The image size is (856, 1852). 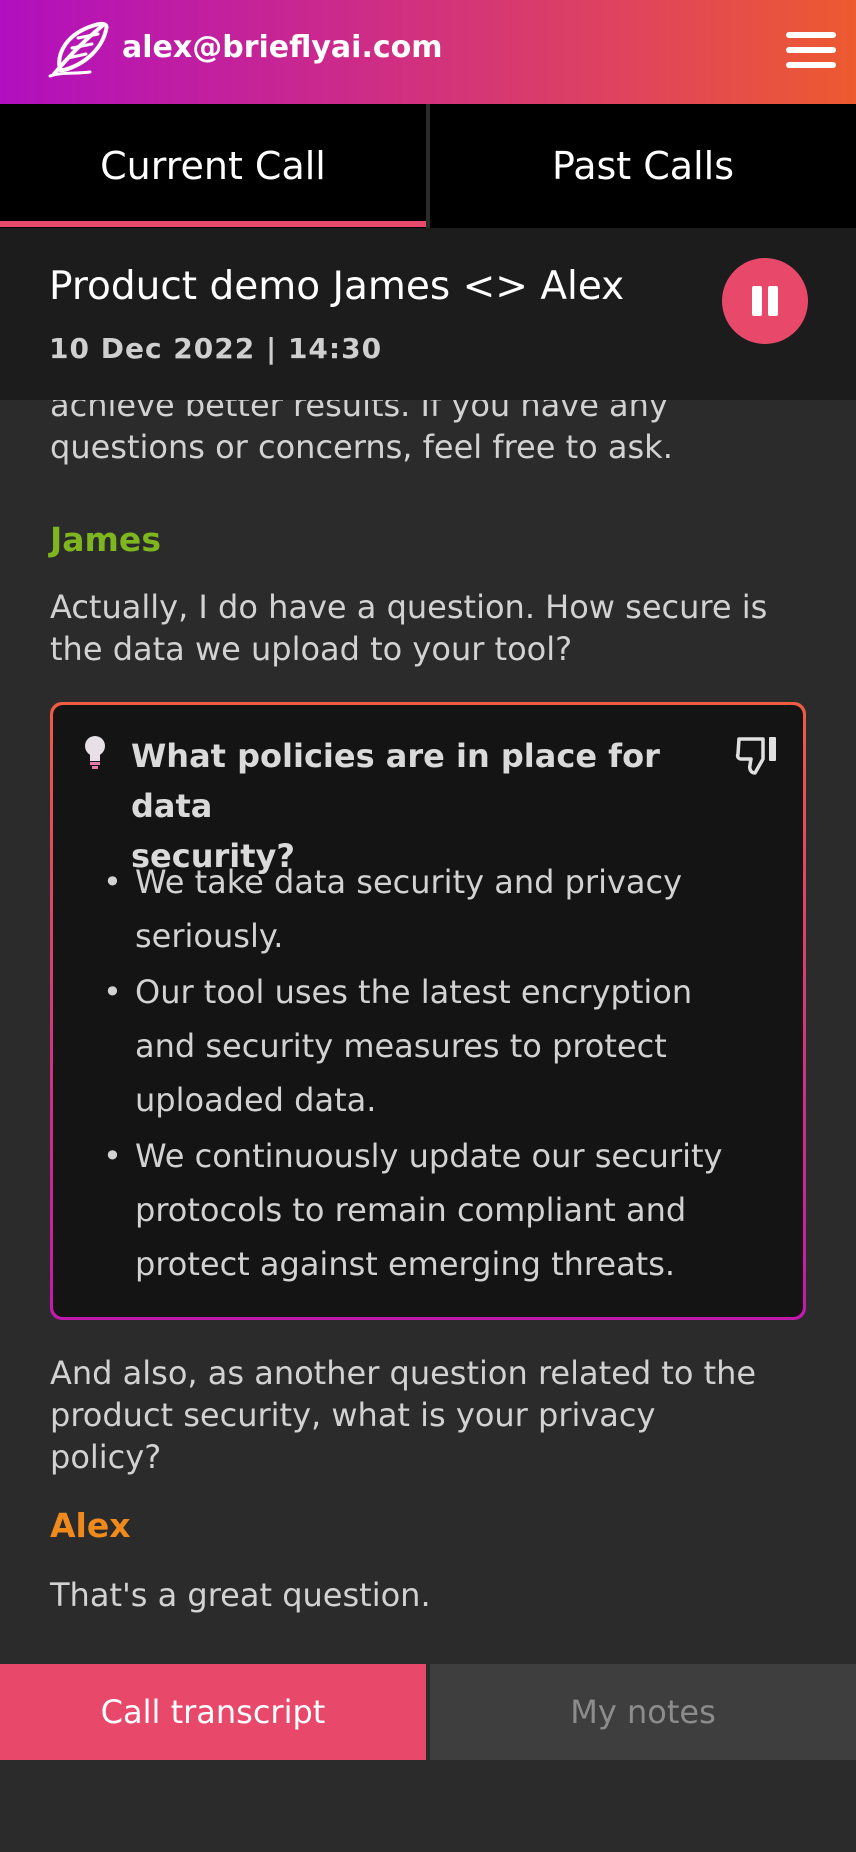 What do you see at coordinates (409, 882) in the screenshot?
I see `bullet-line: We take data security and privacy` at bounding box center [409, 882].